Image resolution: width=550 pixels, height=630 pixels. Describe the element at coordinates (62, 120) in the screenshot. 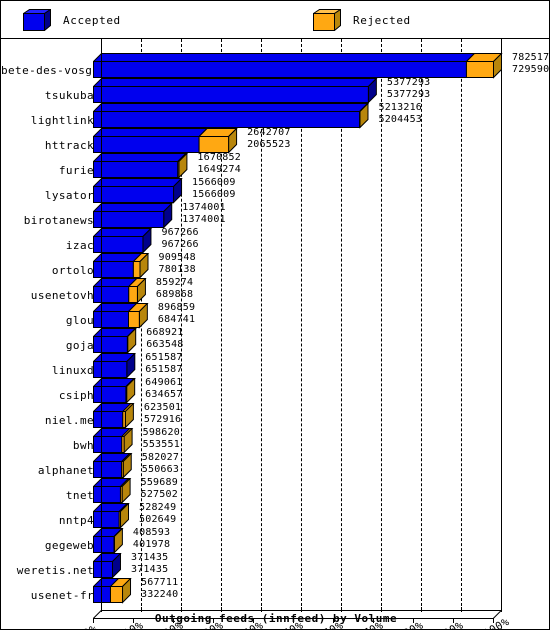

I see `y-axis-label-lightlink: lightlink` at that location.